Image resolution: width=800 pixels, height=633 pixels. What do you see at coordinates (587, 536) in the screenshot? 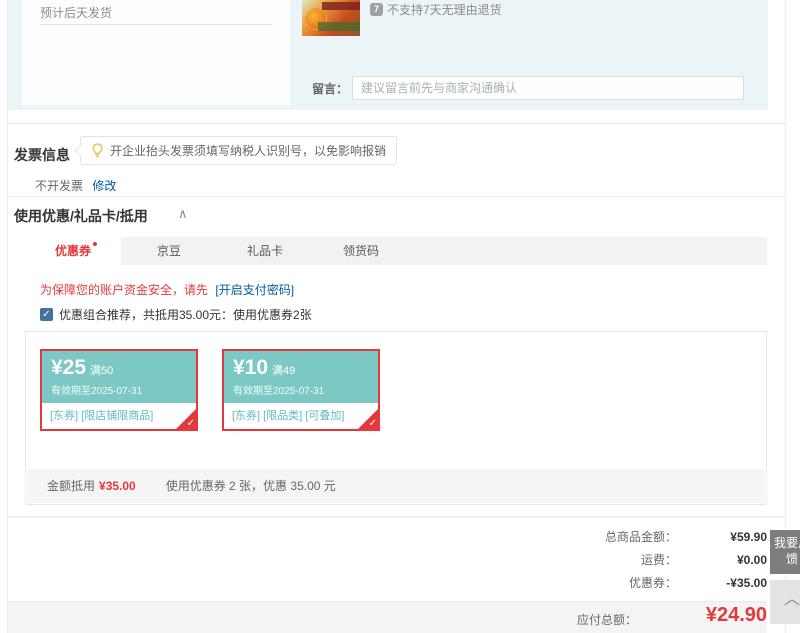
I see `summary-row-subtotal: 总商品金额： ¥59.90` at bounding box center [587, 536].